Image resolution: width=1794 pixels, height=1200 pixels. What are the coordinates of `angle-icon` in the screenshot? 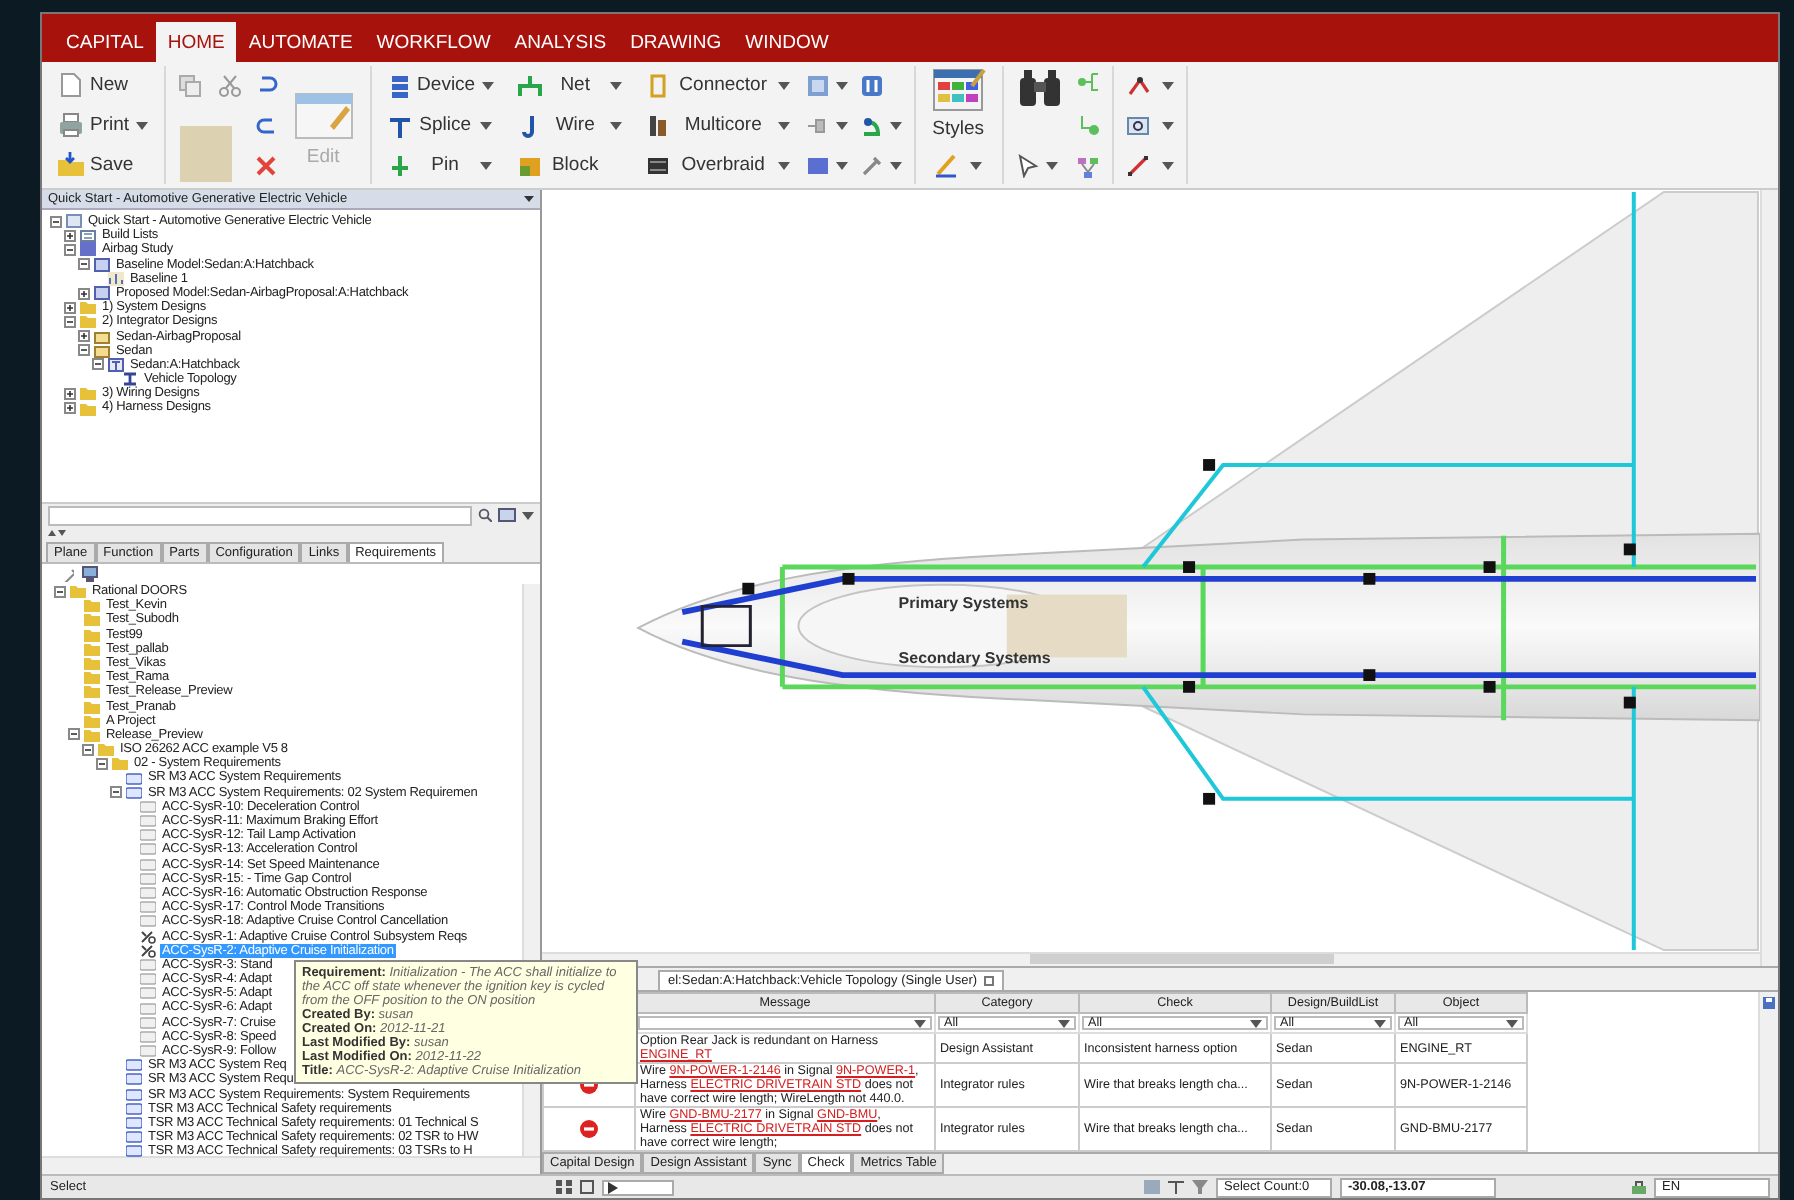 It's located at (1137, 85).